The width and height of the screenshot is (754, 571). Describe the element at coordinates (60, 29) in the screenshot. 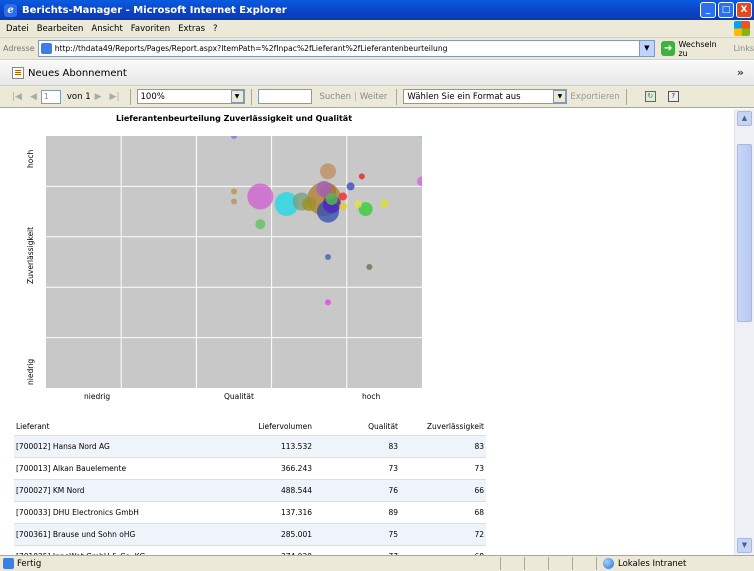

I see `menu-bearbeiten: Bearbeiten` at that location.